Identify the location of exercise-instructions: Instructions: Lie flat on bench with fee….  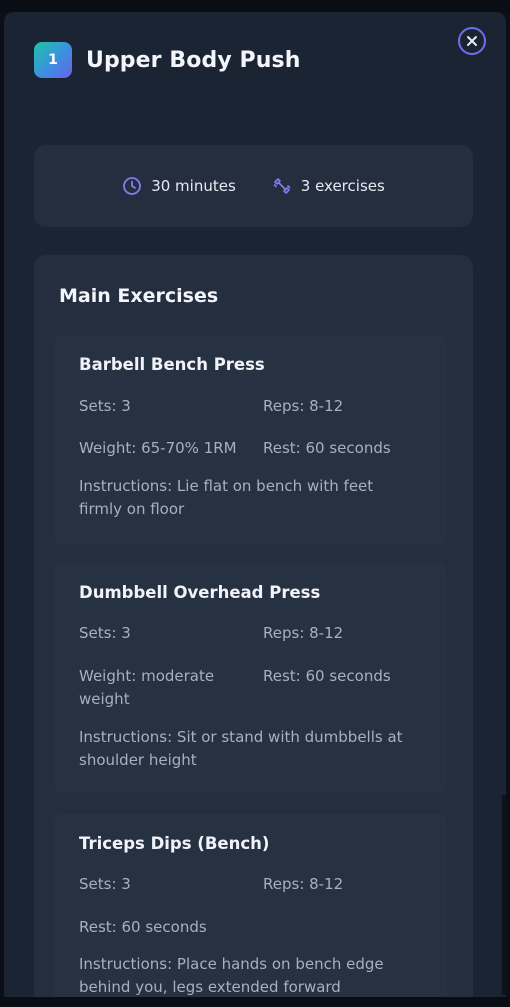
(226, 497).